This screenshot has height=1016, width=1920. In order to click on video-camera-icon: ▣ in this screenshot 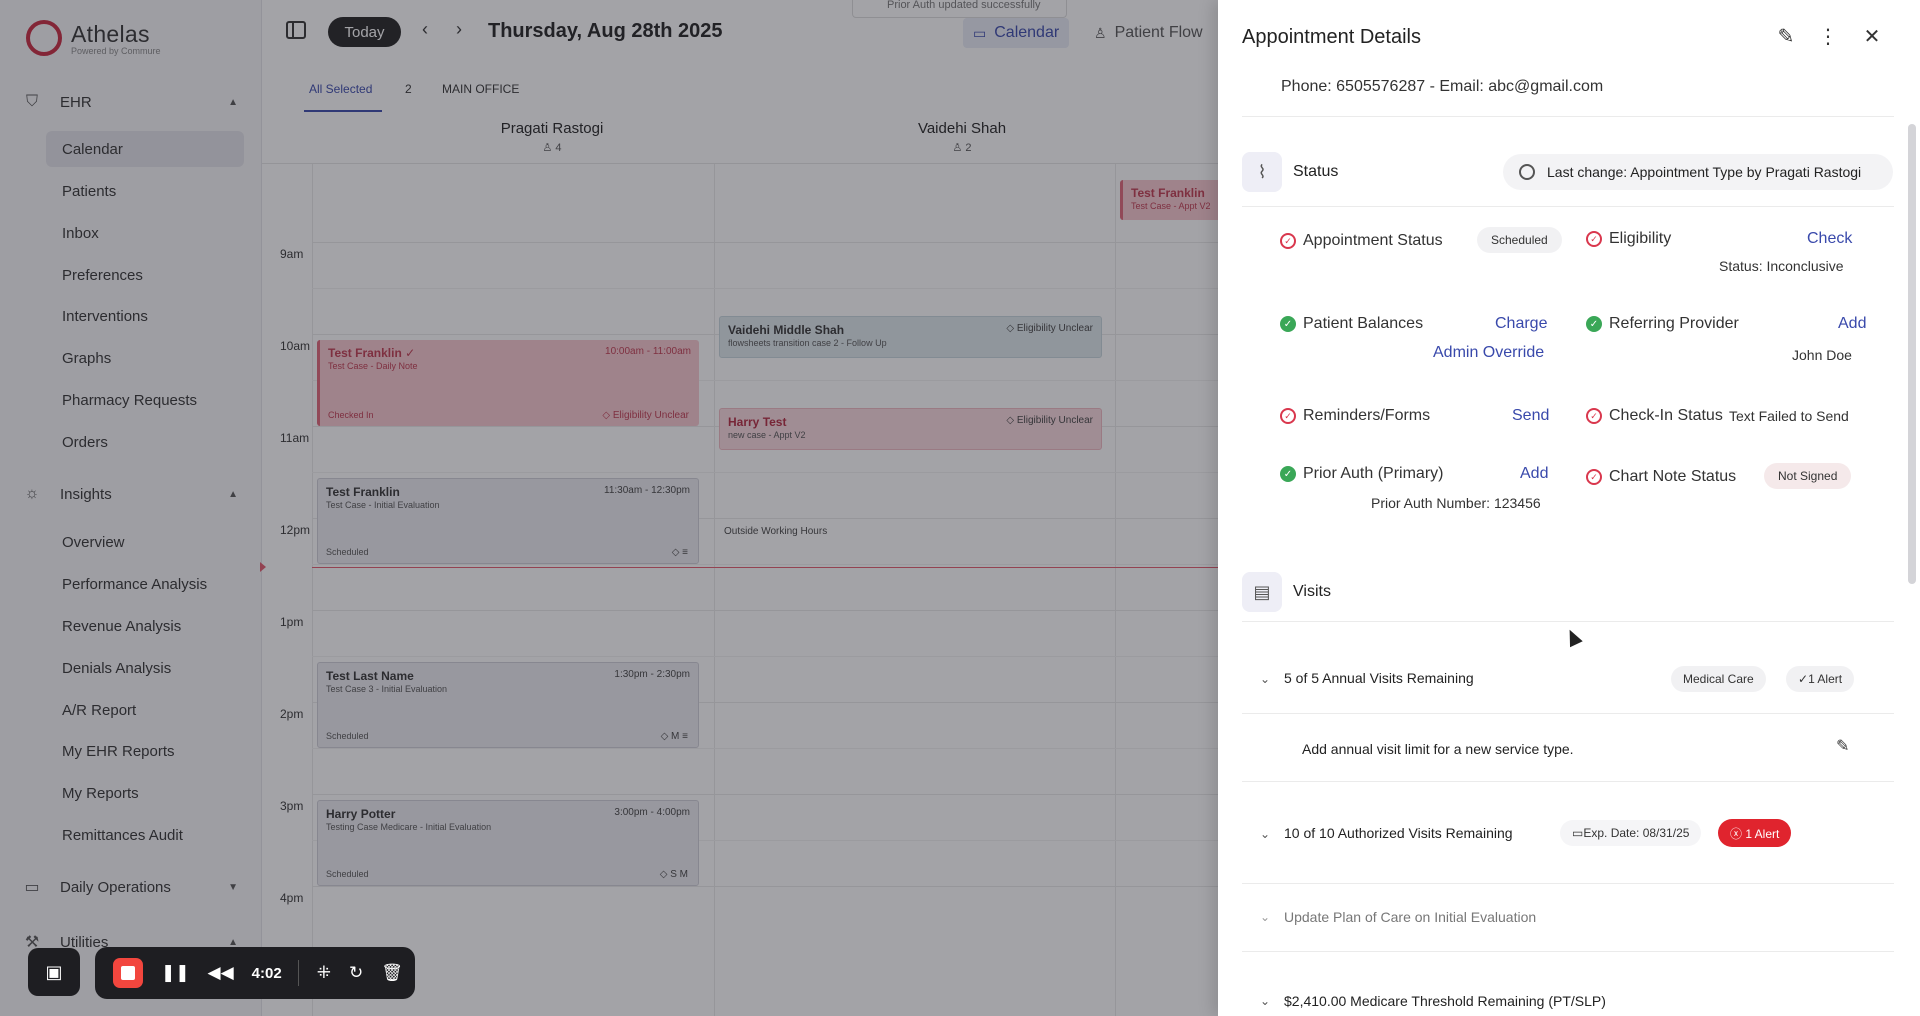, I will do `click(54, 971)`.